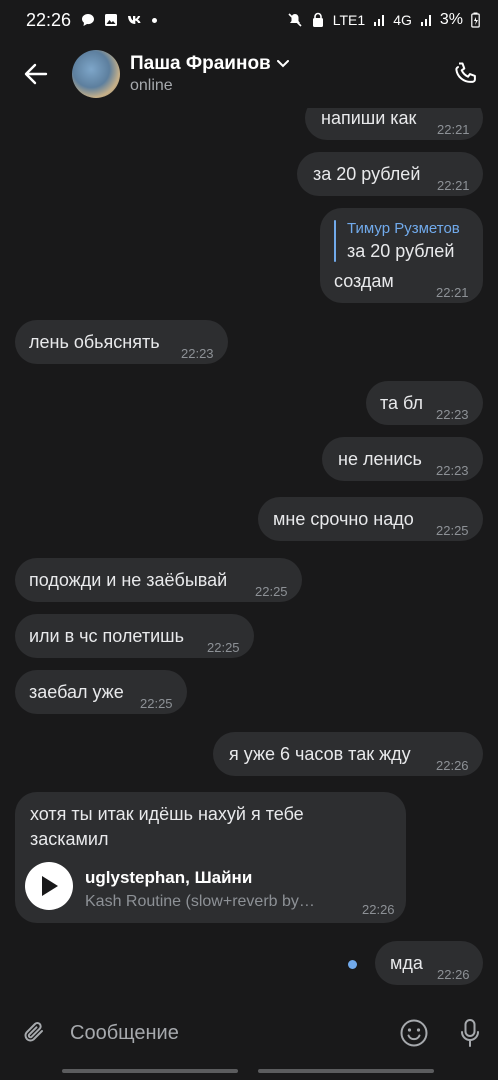 The image size is (498, 1080). I want to click on smile-icon, so click(414, 1033).